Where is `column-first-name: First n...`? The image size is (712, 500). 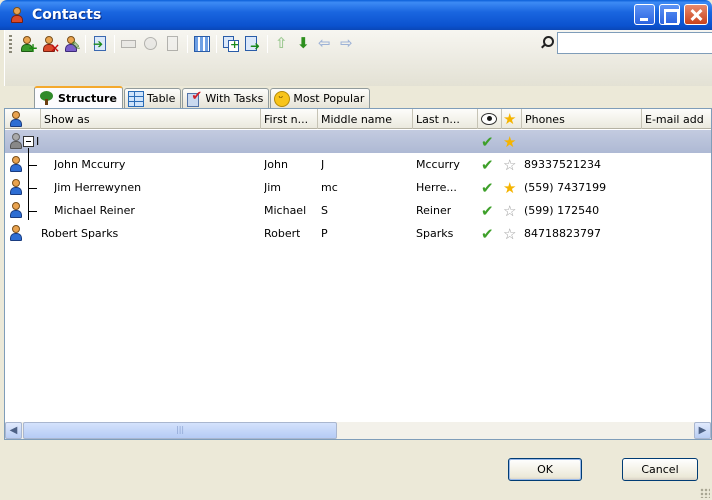 column-first-name: First n... is located at coordinates (289, 119).